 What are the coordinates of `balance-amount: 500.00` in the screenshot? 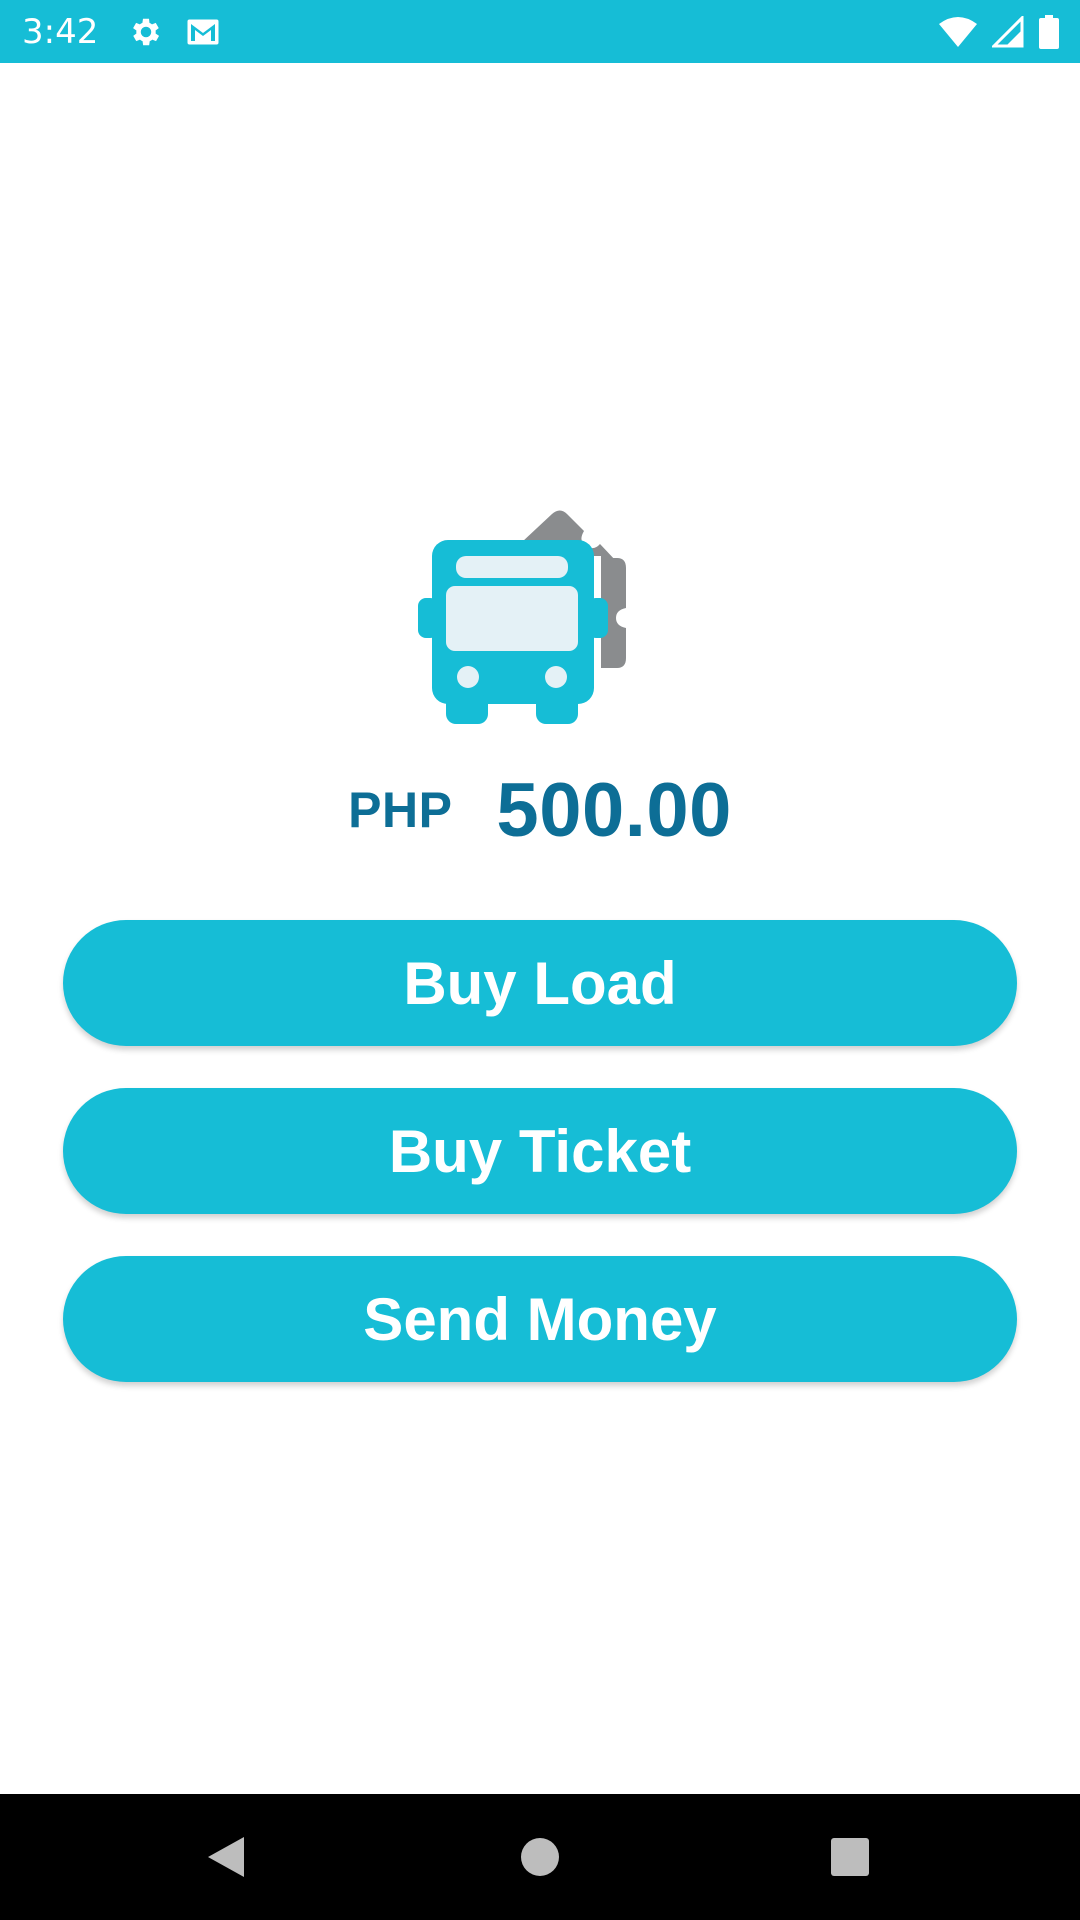 It's located at (614, 810).